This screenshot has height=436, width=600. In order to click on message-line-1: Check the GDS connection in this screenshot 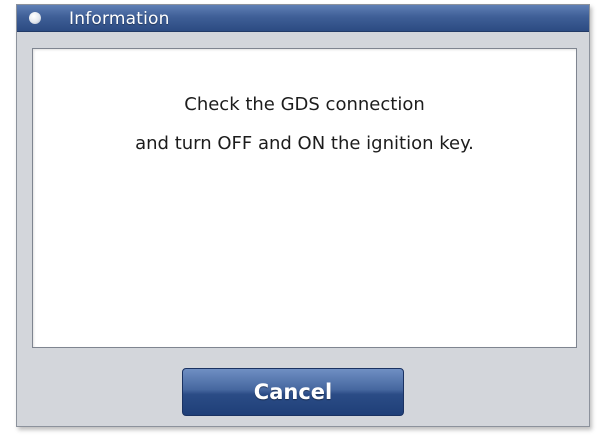, I will do `click(304, 104)`.